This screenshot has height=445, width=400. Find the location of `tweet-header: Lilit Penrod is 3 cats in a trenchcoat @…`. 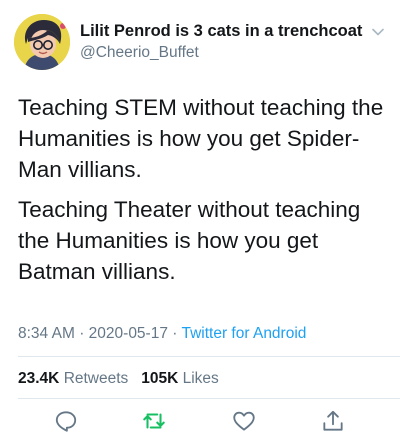

tweet-header: Lilit Penrod is 3 cats in a trenchcoat @… is located at coordinates (200, 43).